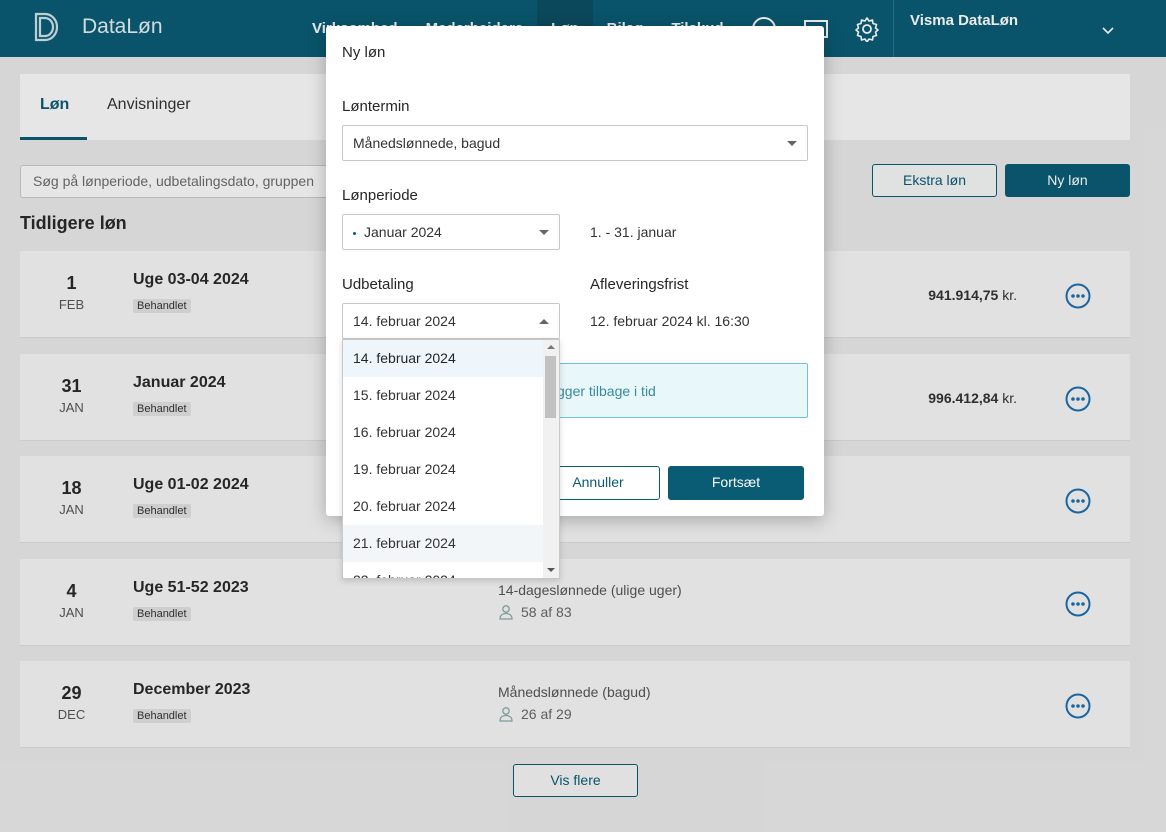  Describe the element at coordinates (544, 321) in the screenshot. I see `caret-up-icon` at that location.